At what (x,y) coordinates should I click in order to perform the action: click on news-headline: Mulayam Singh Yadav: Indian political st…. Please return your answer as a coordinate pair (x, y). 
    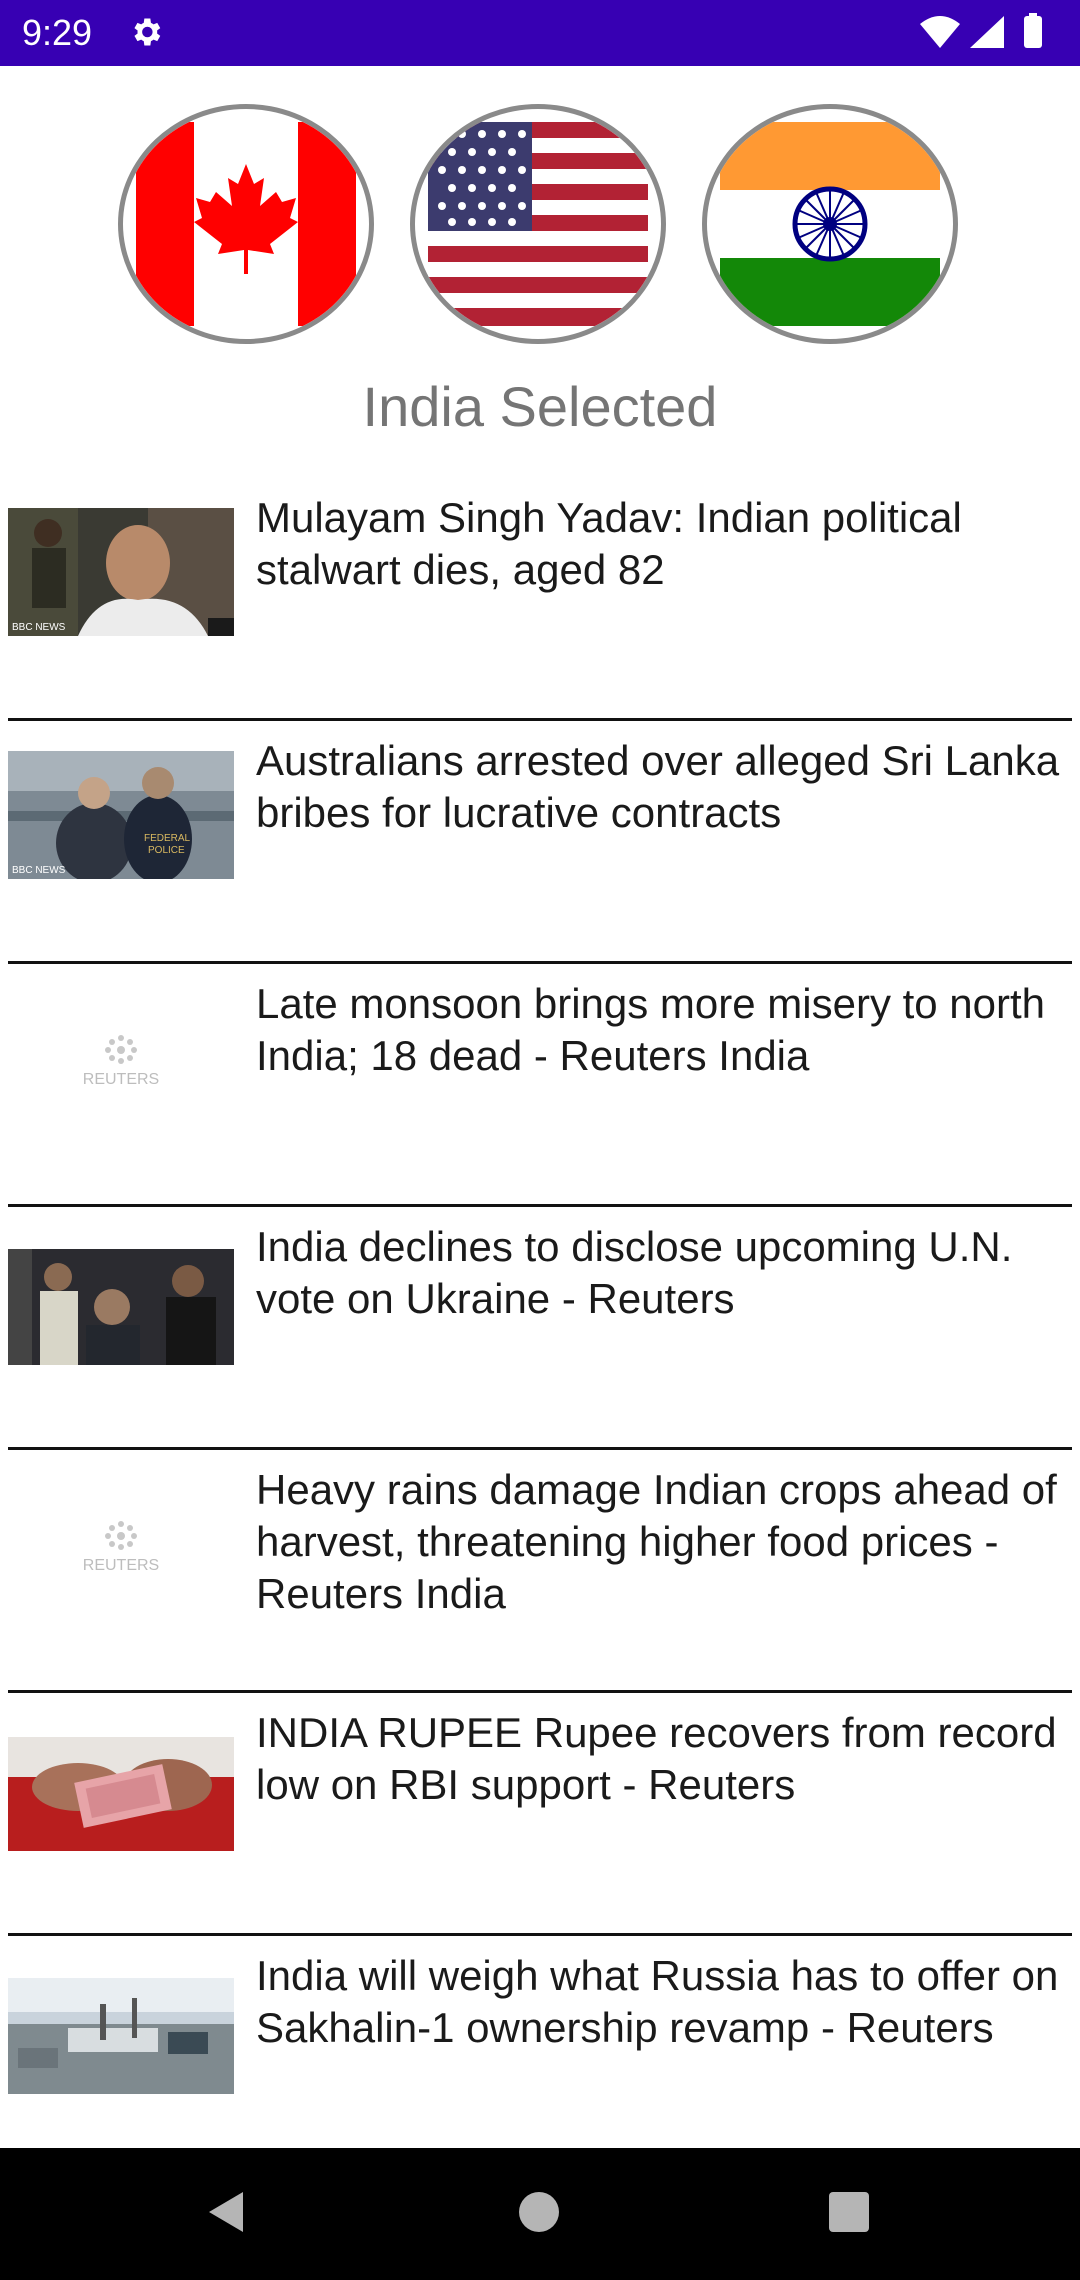
    Looking at the image, I should click on (609, 543).